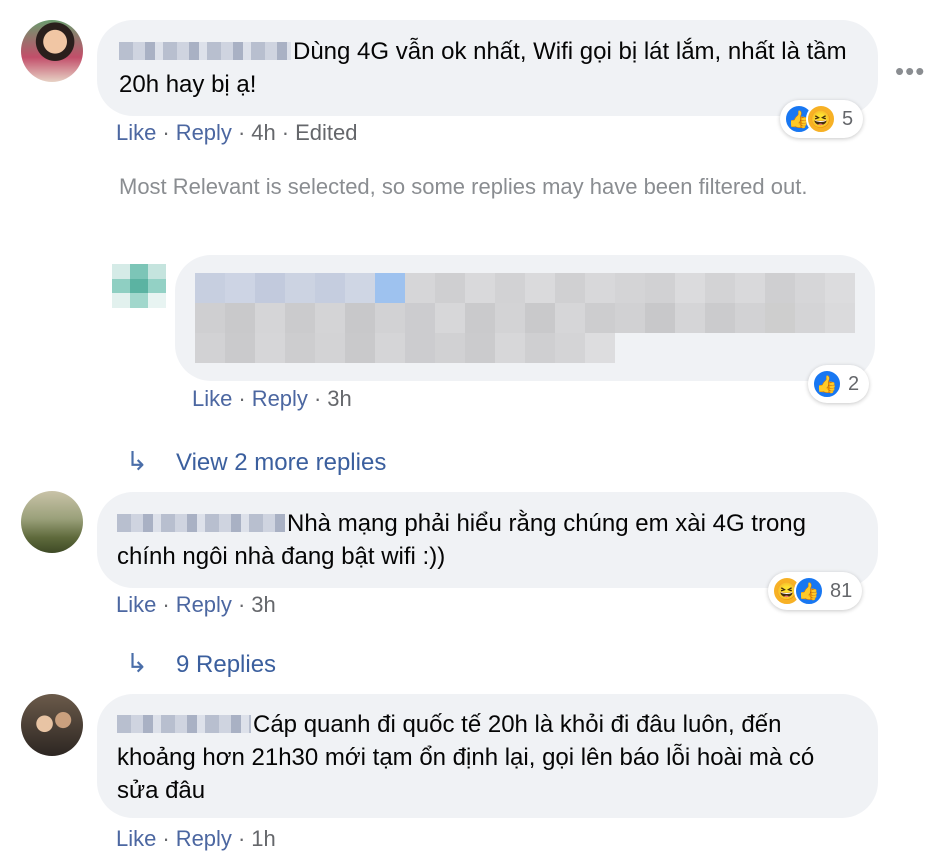  I want to click on reply-actions: Like · Reply · 3h, so click(272, 399).